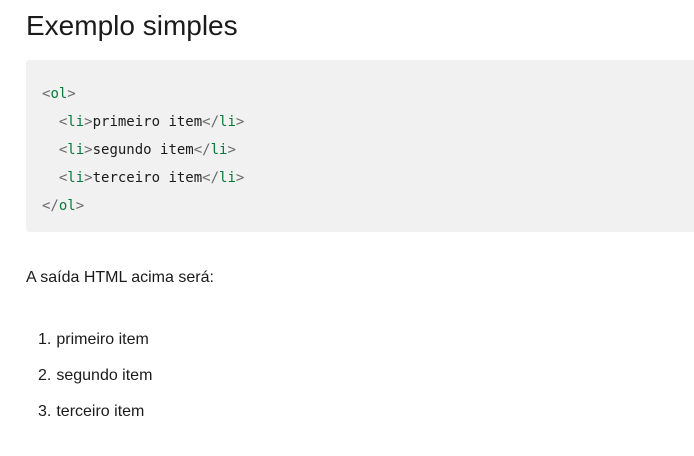 This screenshot has width=694, height=456. What do you see at coordinates (63, 206) in the screenshot?
I see `code-line-ol-close: </ol>` at bounding box center [63, 206].